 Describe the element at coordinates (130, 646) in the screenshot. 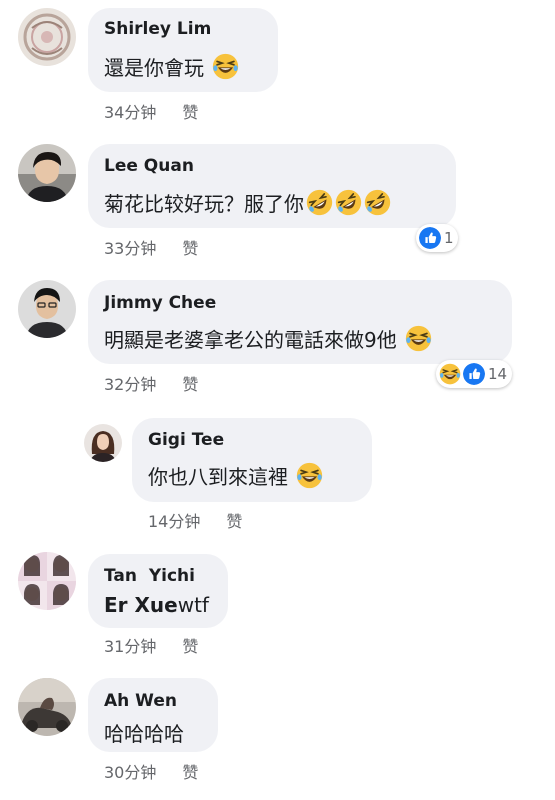

I see `comment-timestamp: 31分钟` at that location.